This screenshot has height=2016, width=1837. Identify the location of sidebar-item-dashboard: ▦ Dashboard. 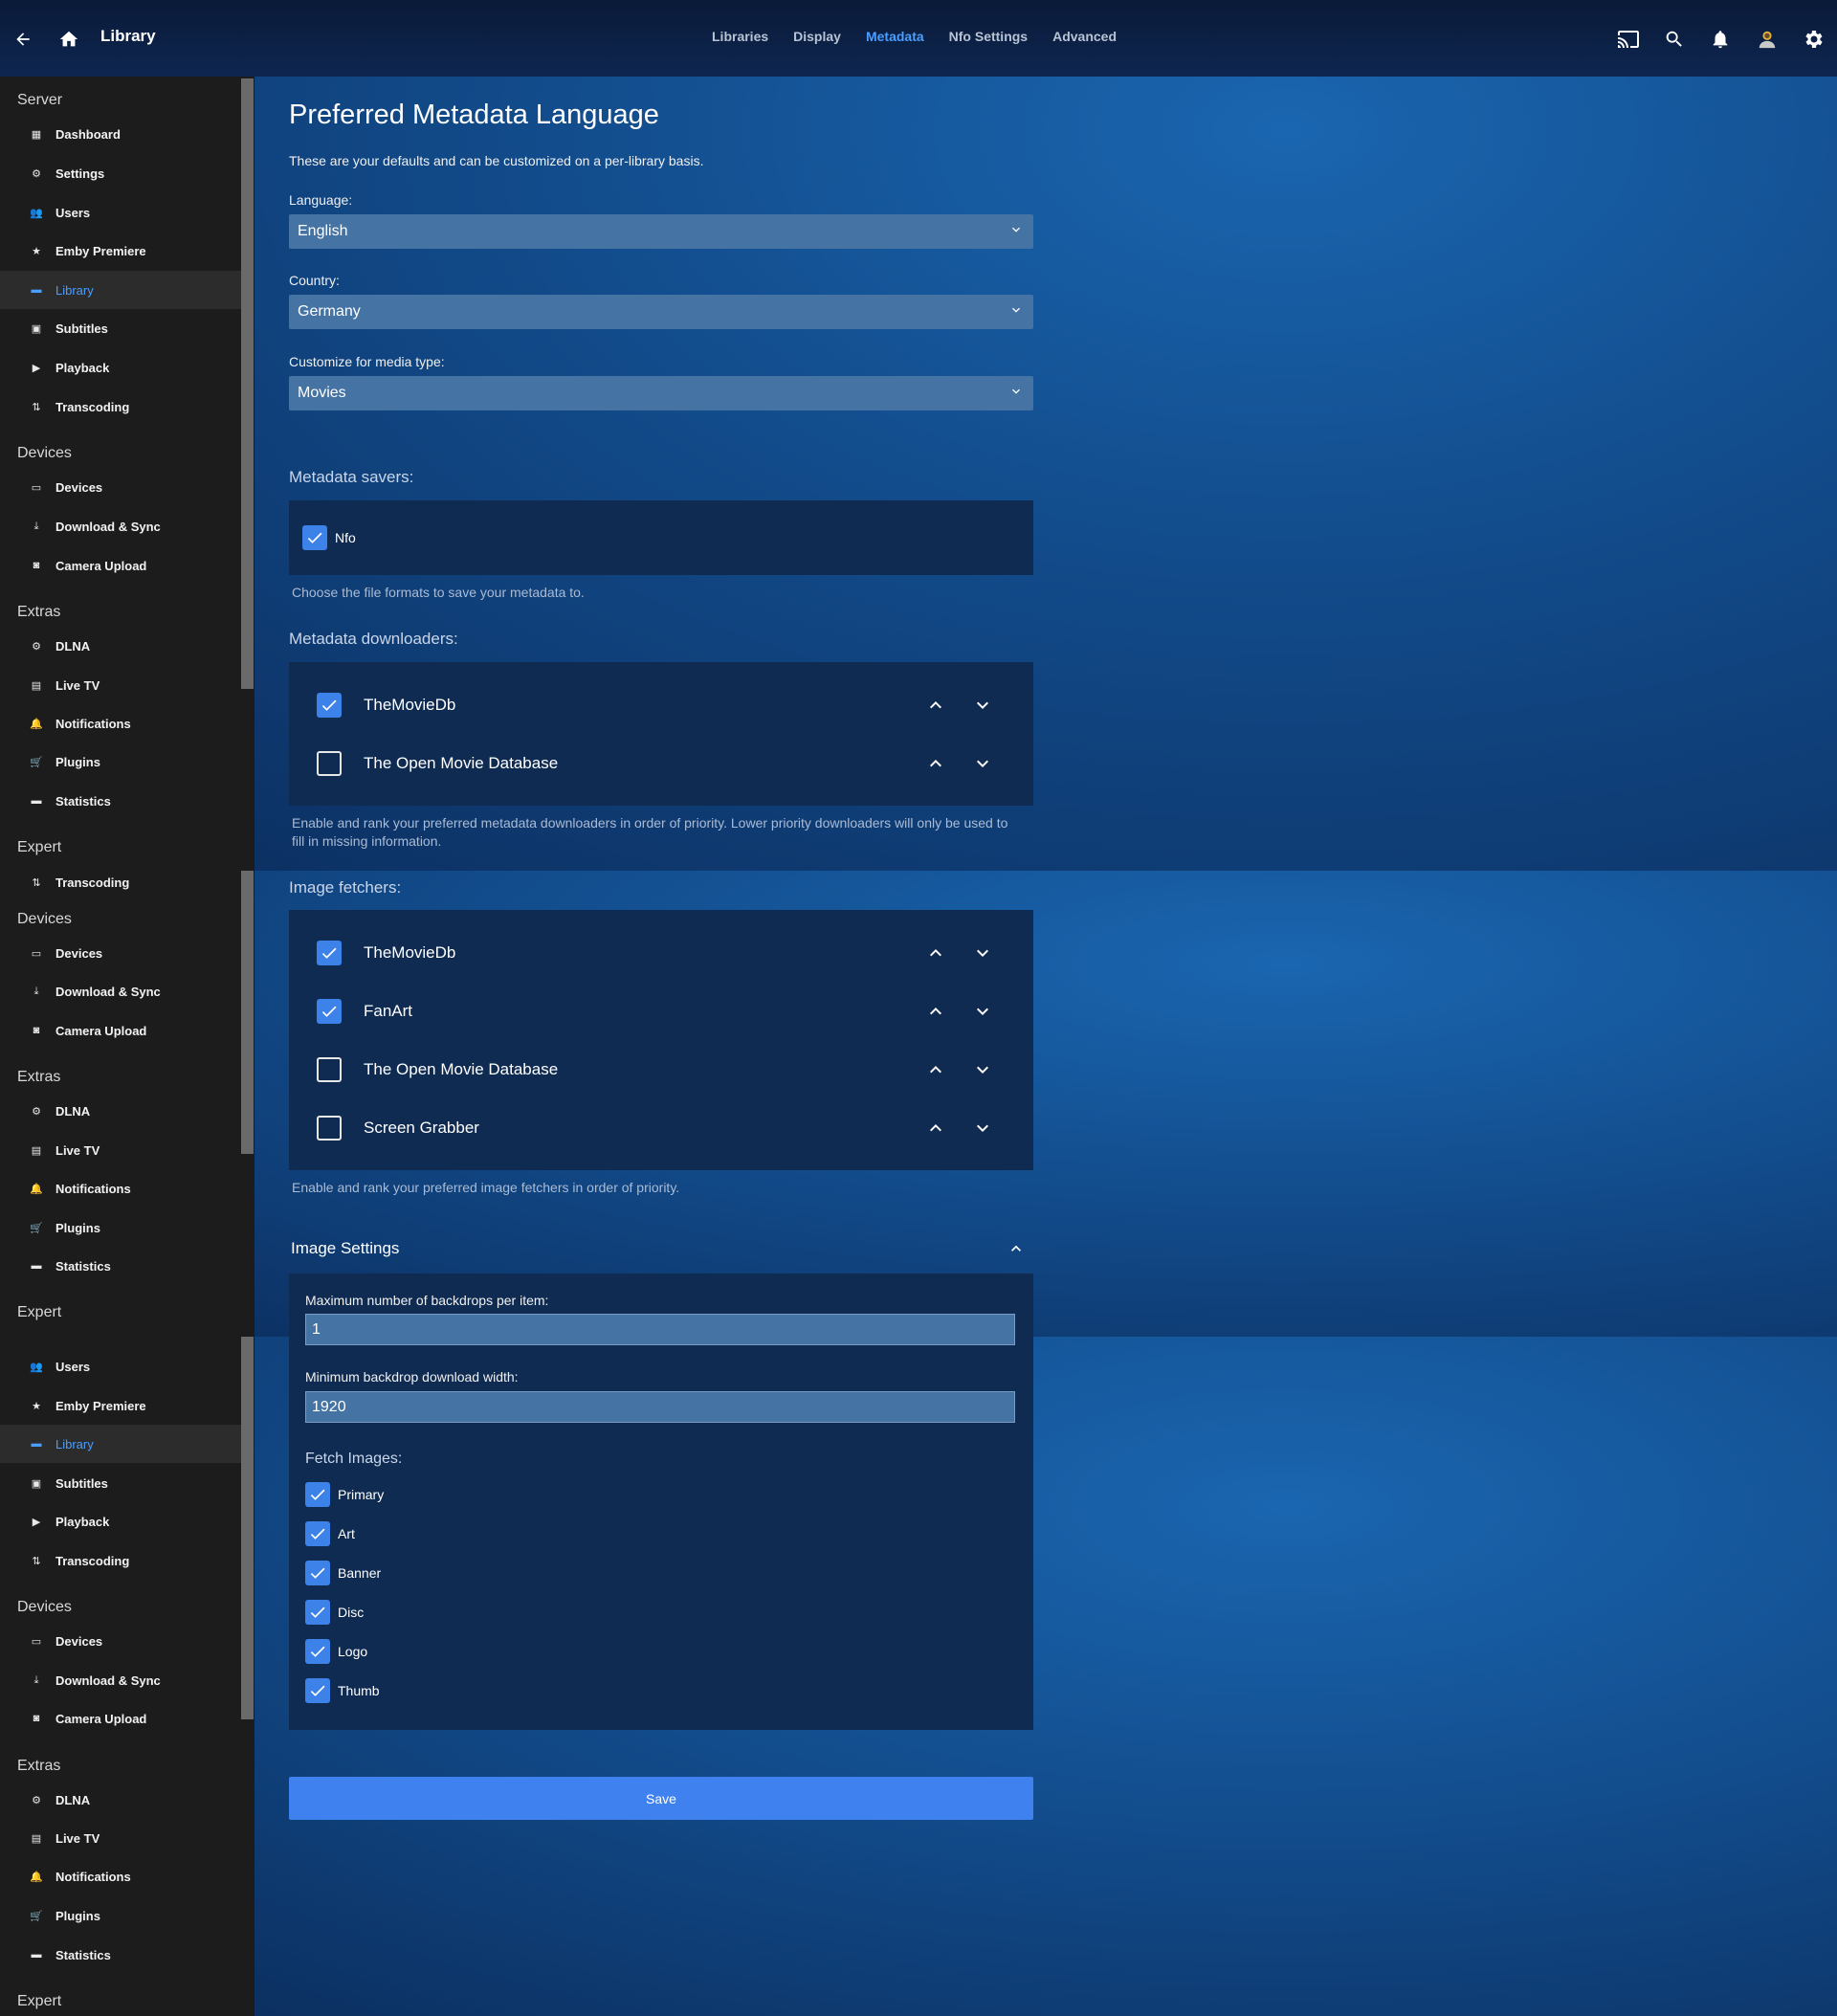
(120, 134).